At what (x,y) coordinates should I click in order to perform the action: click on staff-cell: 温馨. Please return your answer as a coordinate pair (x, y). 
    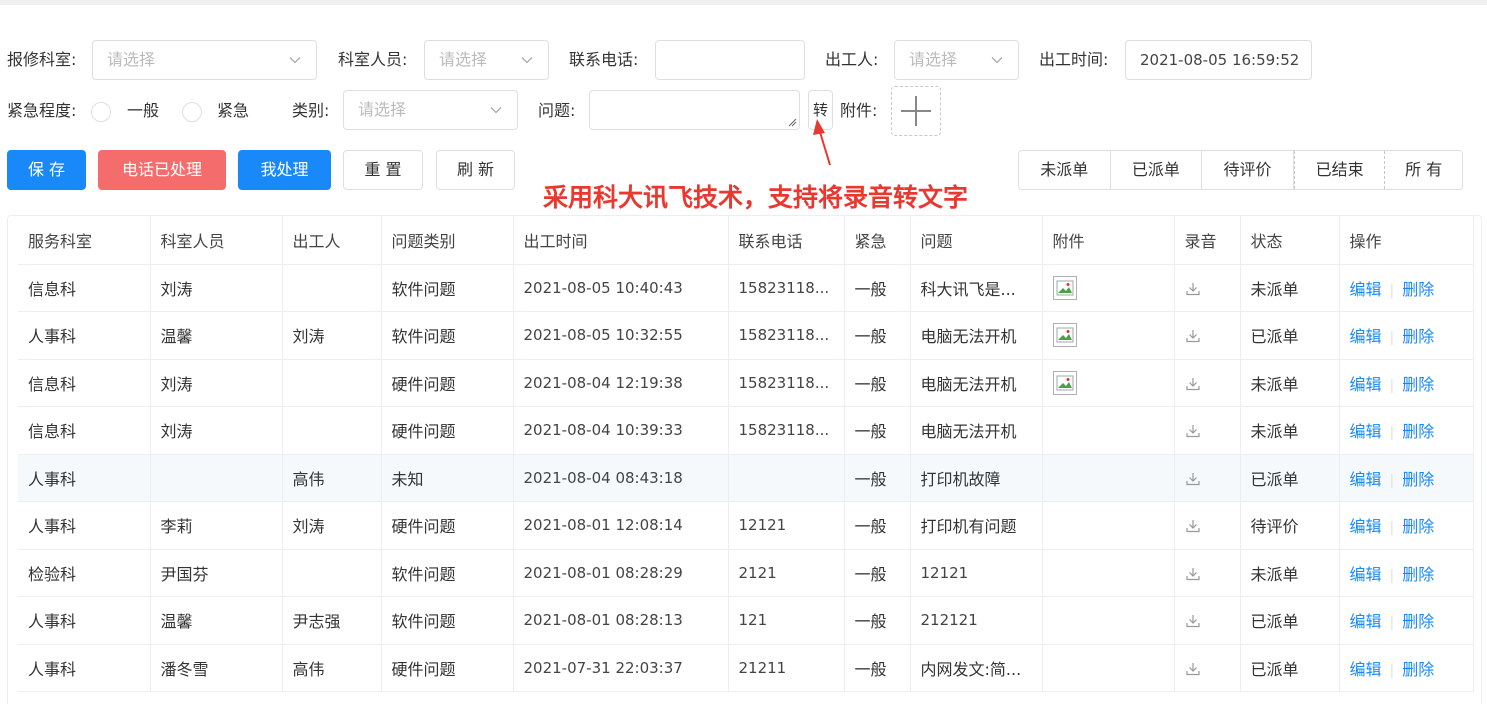
    Looking at the image, I should click on (216, 335).